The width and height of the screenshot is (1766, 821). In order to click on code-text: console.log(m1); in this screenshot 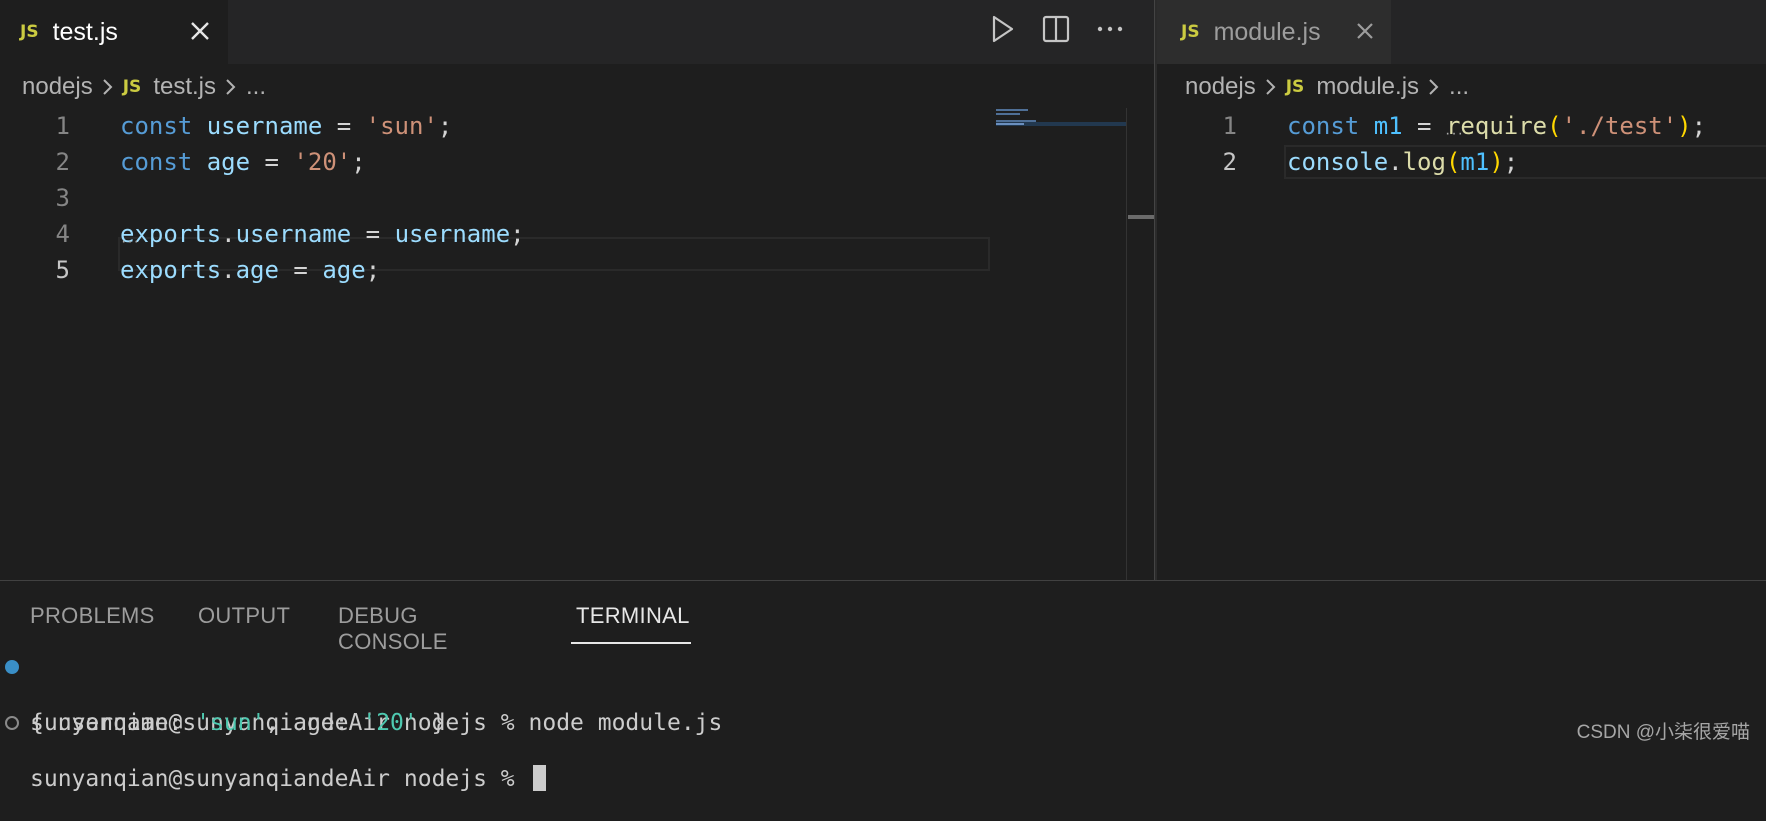, I will do `click(1402, 162)`.